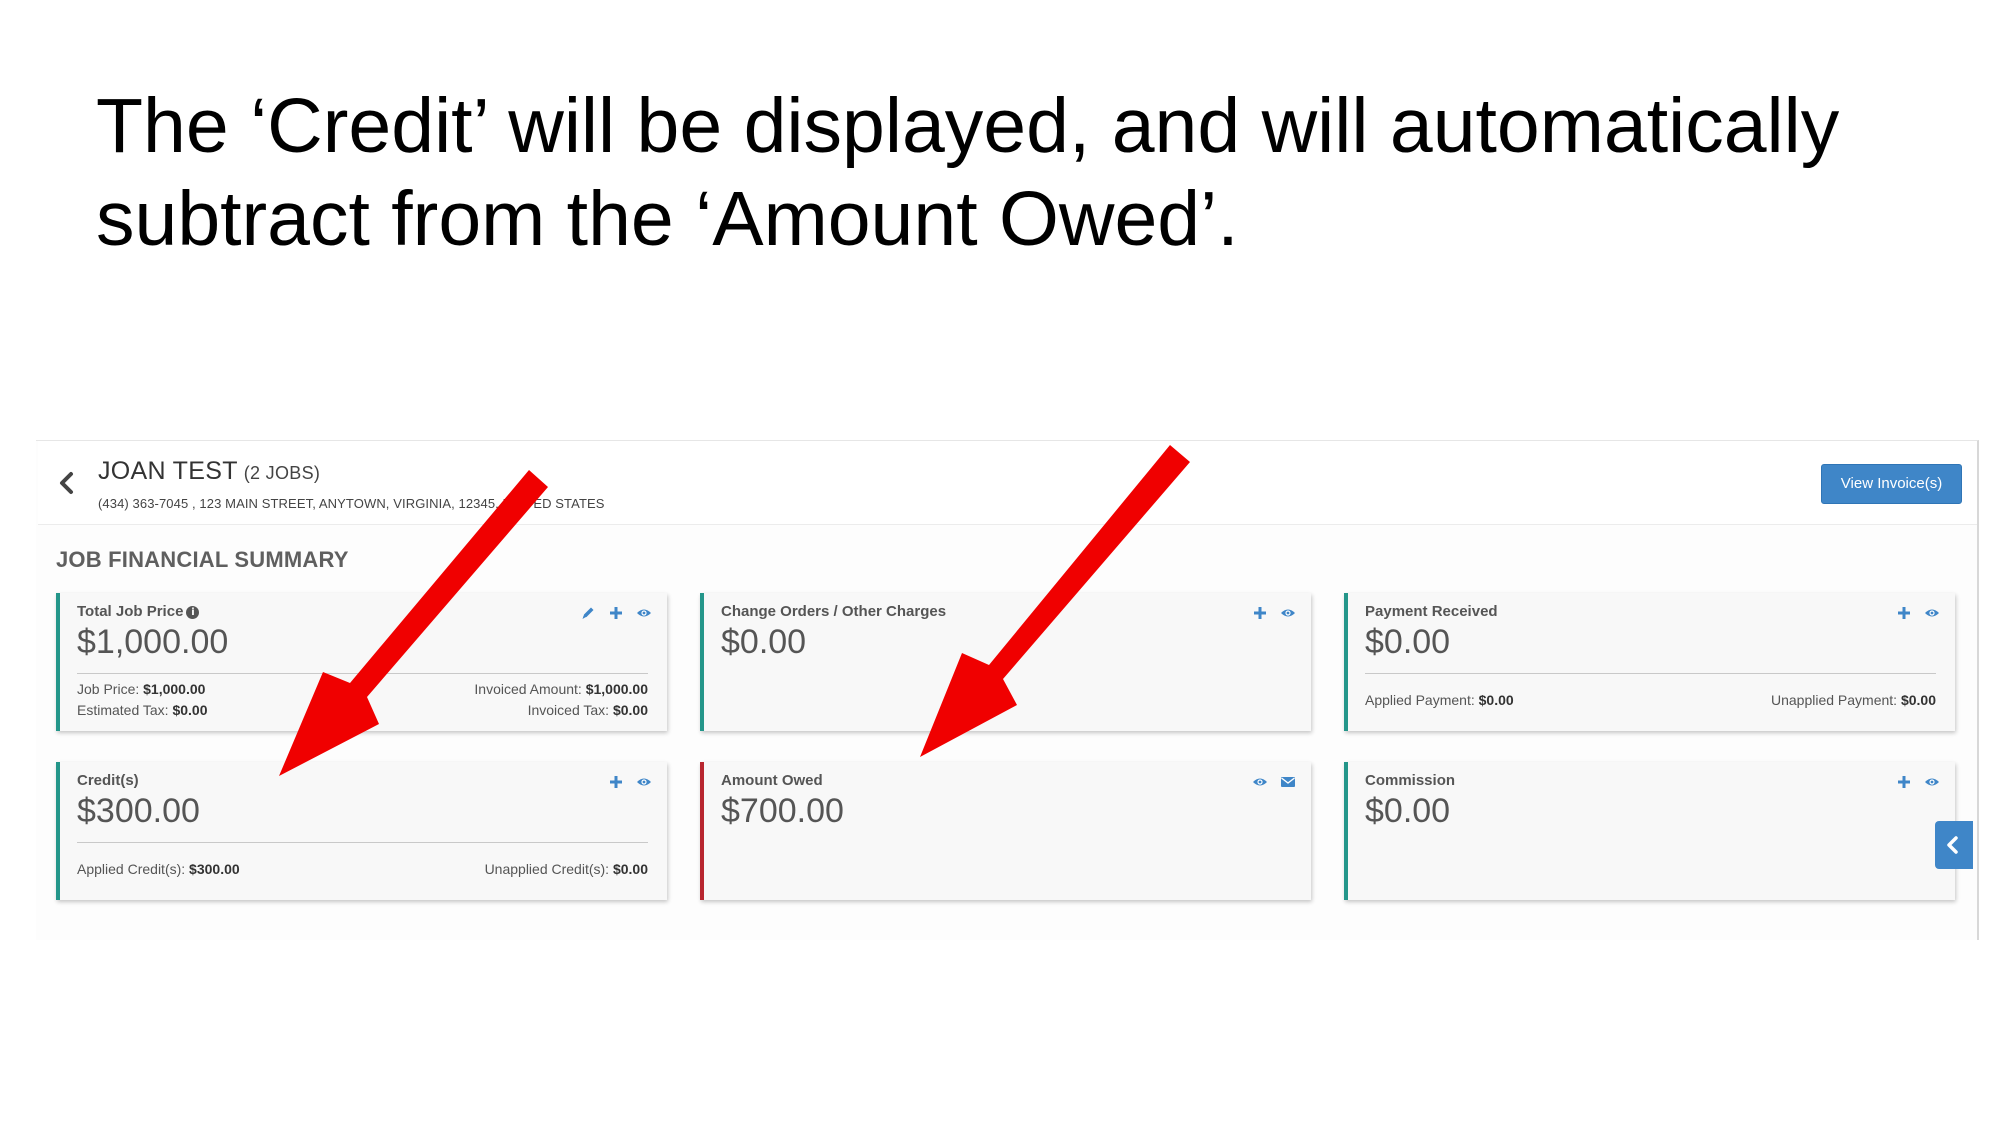 The width and height of the screenshot is (2000, 1125). What do you see at coordinates (568, 710) in the screenshot?
I see `invoiced-tax-label: Invoiced Tax:` at bounding box center [568, 710].